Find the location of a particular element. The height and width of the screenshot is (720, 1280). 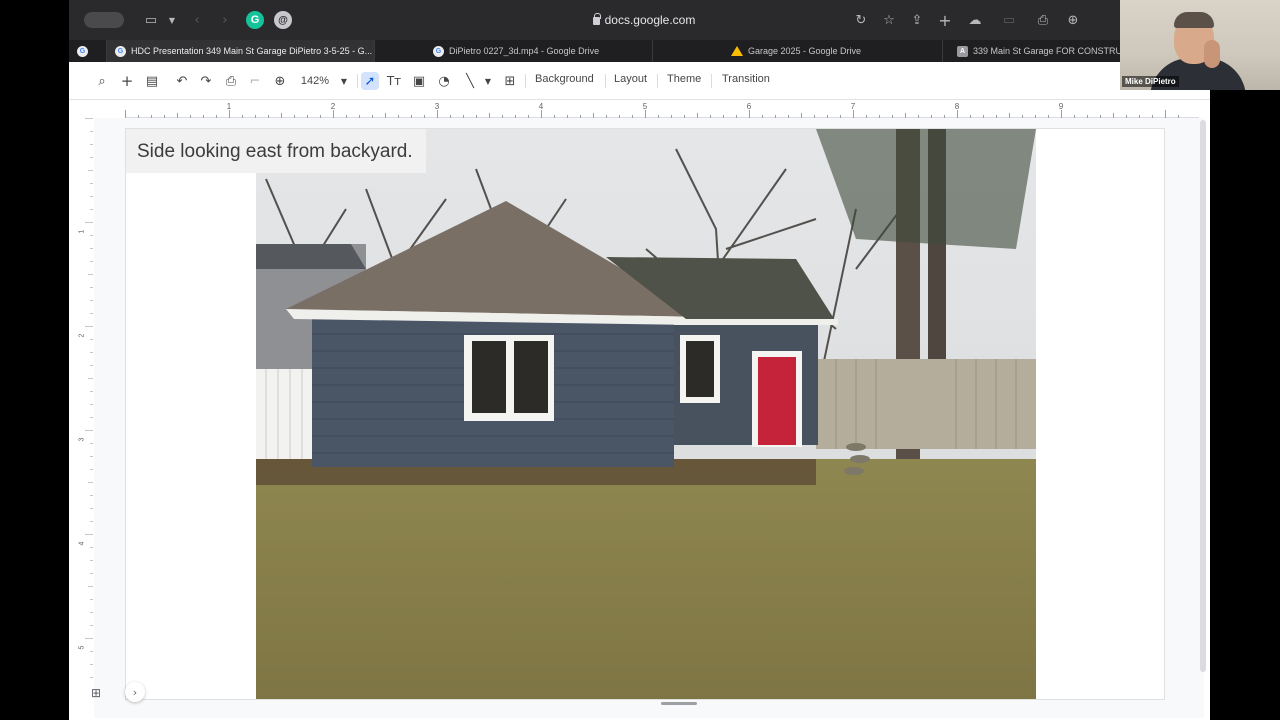

zoom-level: 142% is located at coordinates (315, 81).